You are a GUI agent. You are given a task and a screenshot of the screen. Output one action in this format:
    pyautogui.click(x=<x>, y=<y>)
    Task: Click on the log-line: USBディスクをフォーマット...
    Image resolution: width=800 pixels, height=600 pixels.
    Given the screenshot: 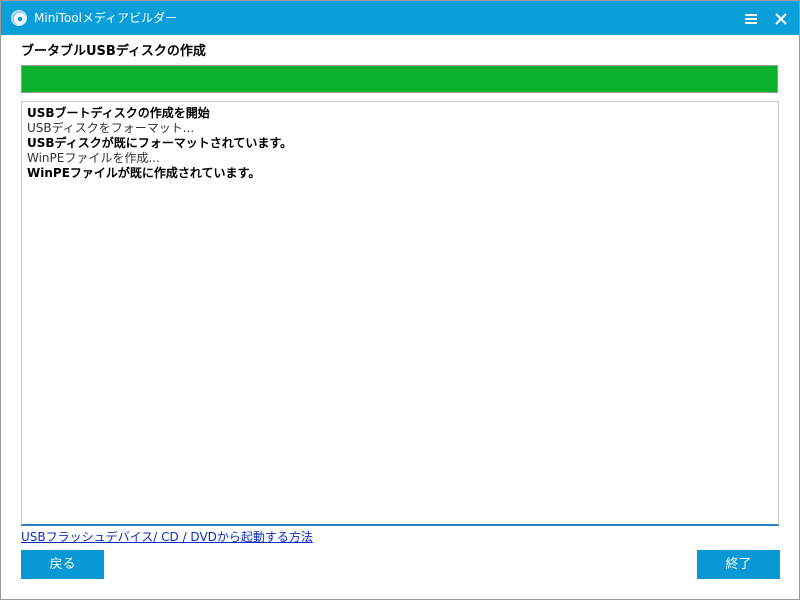 What is the action you would take?
    pyautogui.click(x=111, y=128)
    